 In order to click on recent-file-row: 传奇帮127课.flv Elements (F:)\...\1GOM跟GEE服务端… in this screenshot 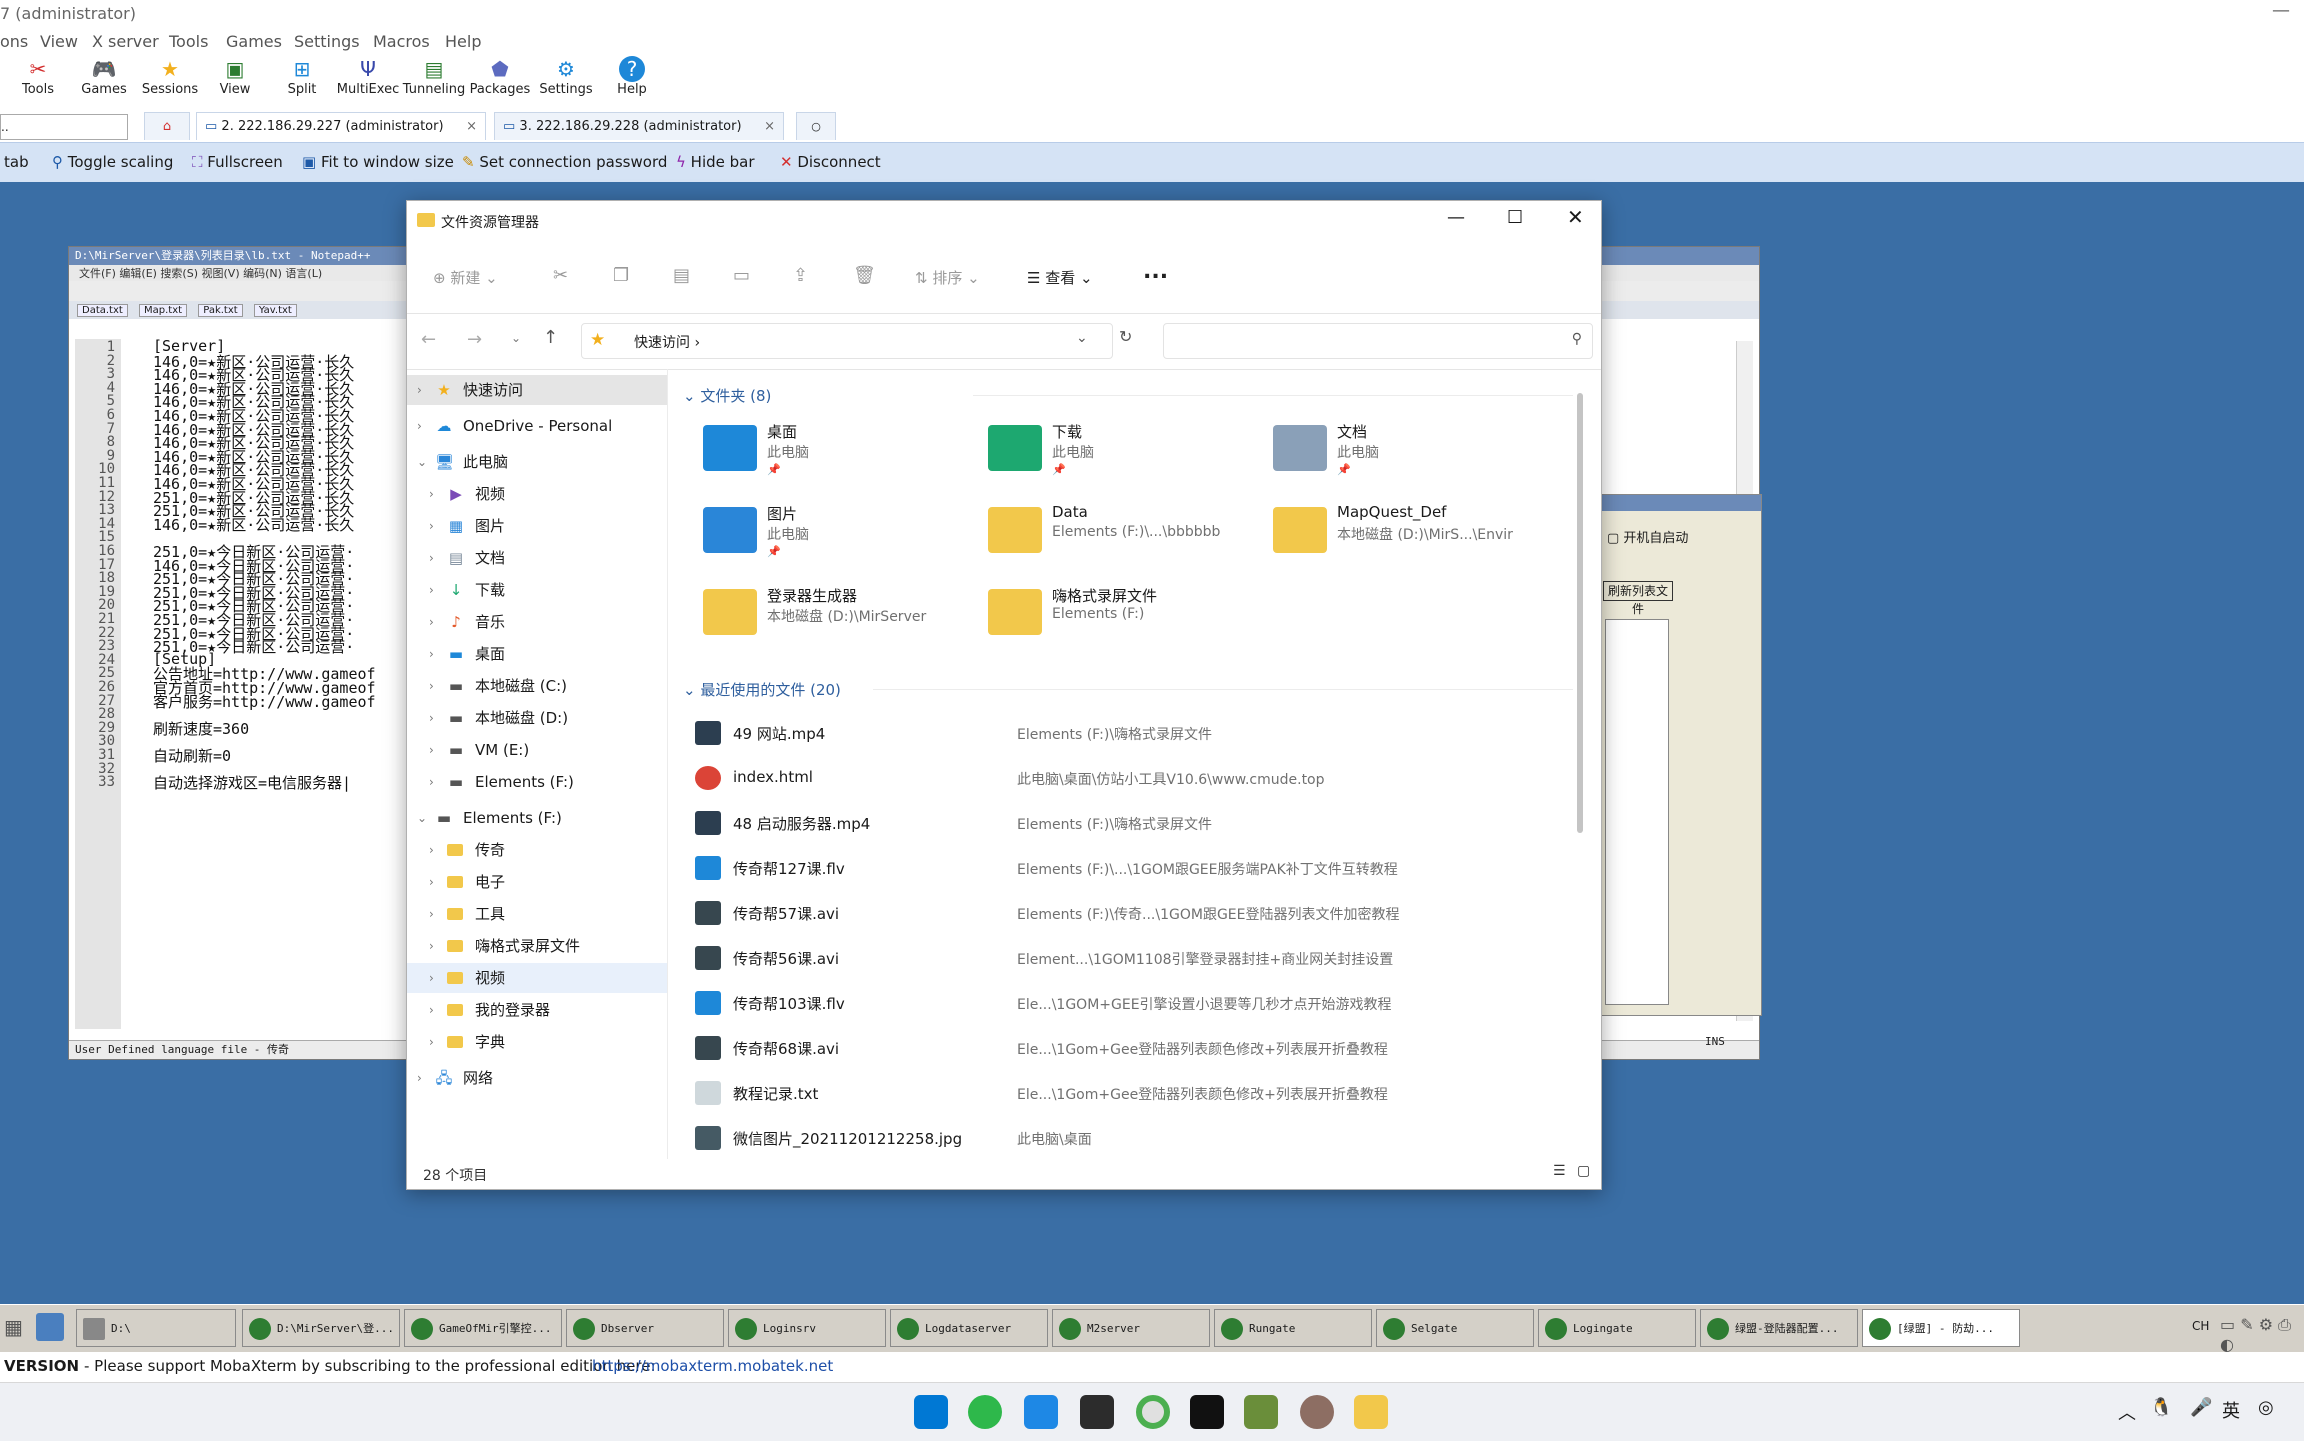, I will do `click(1123, 868)`.